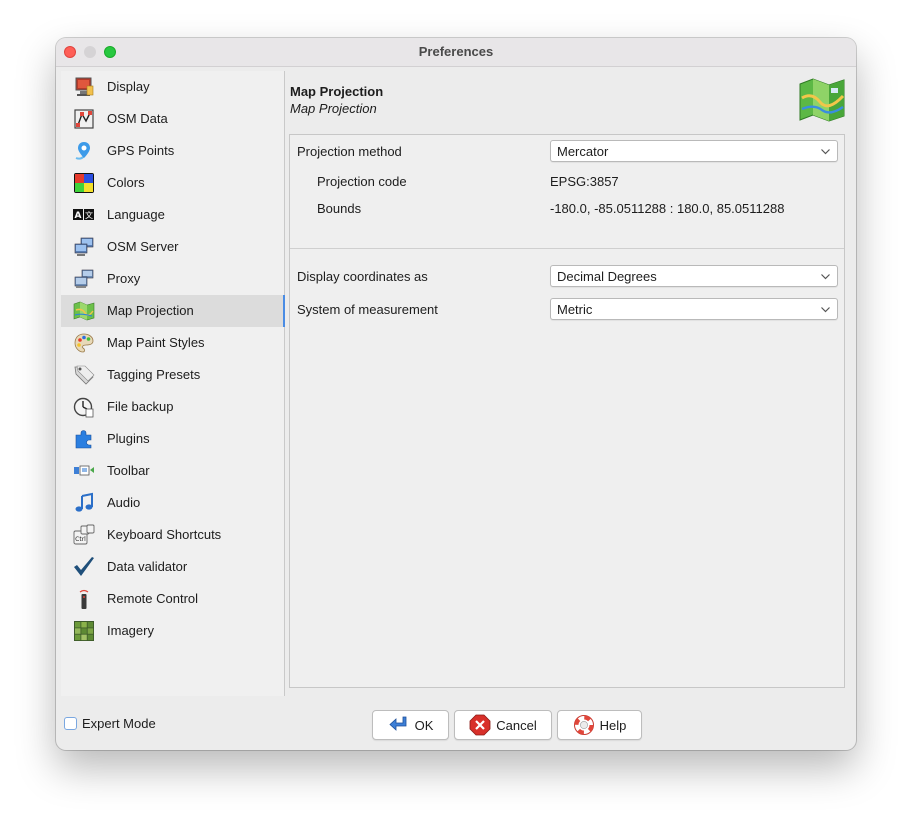  Describe the element at coordinates (84, 534) in the screenshot. I see `keyboard-shortcuts-icon: Ctrl` at that location.